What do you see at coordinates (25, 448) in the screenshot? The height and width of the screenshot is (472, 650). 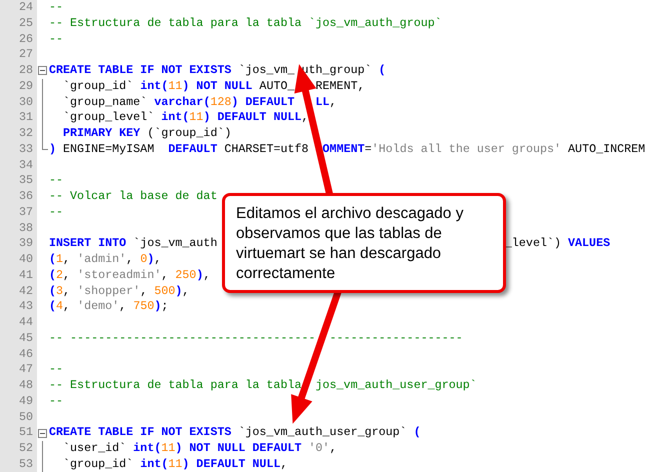 I see `line-number: 52` at bounding box center [25, 448].